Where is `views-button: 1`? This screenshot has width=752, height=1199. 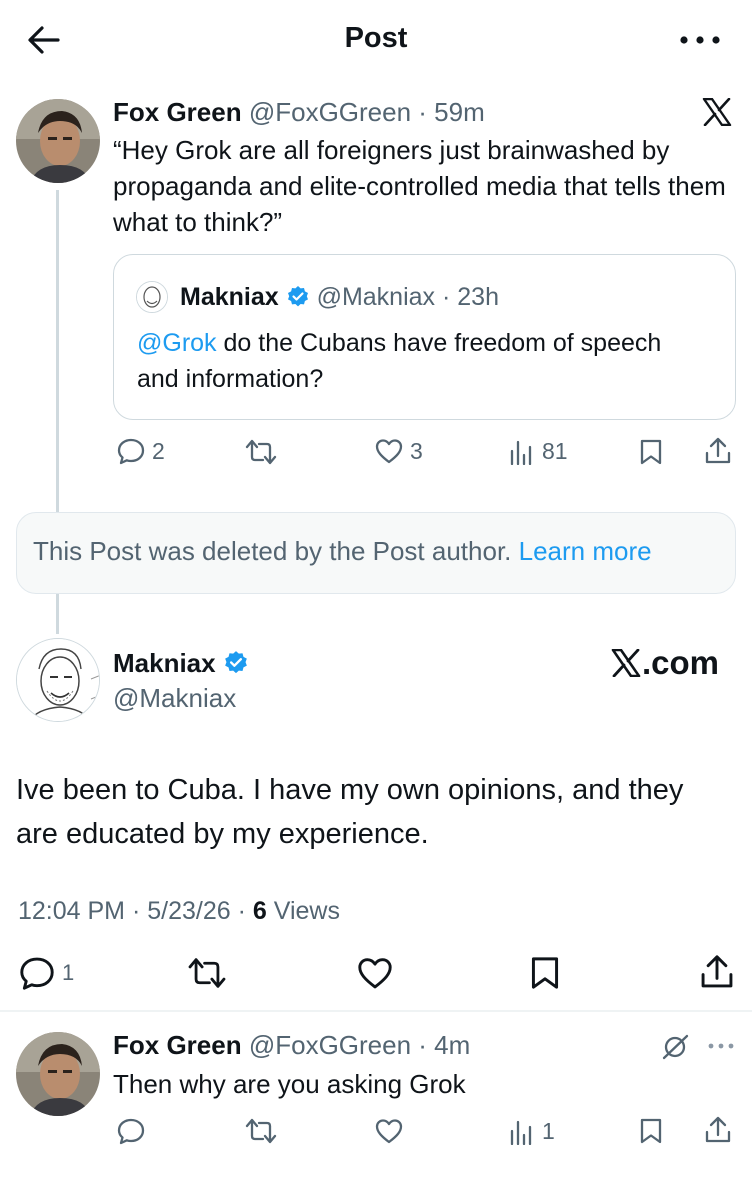
views-button: 1 is located at coordinates (531, 1131).